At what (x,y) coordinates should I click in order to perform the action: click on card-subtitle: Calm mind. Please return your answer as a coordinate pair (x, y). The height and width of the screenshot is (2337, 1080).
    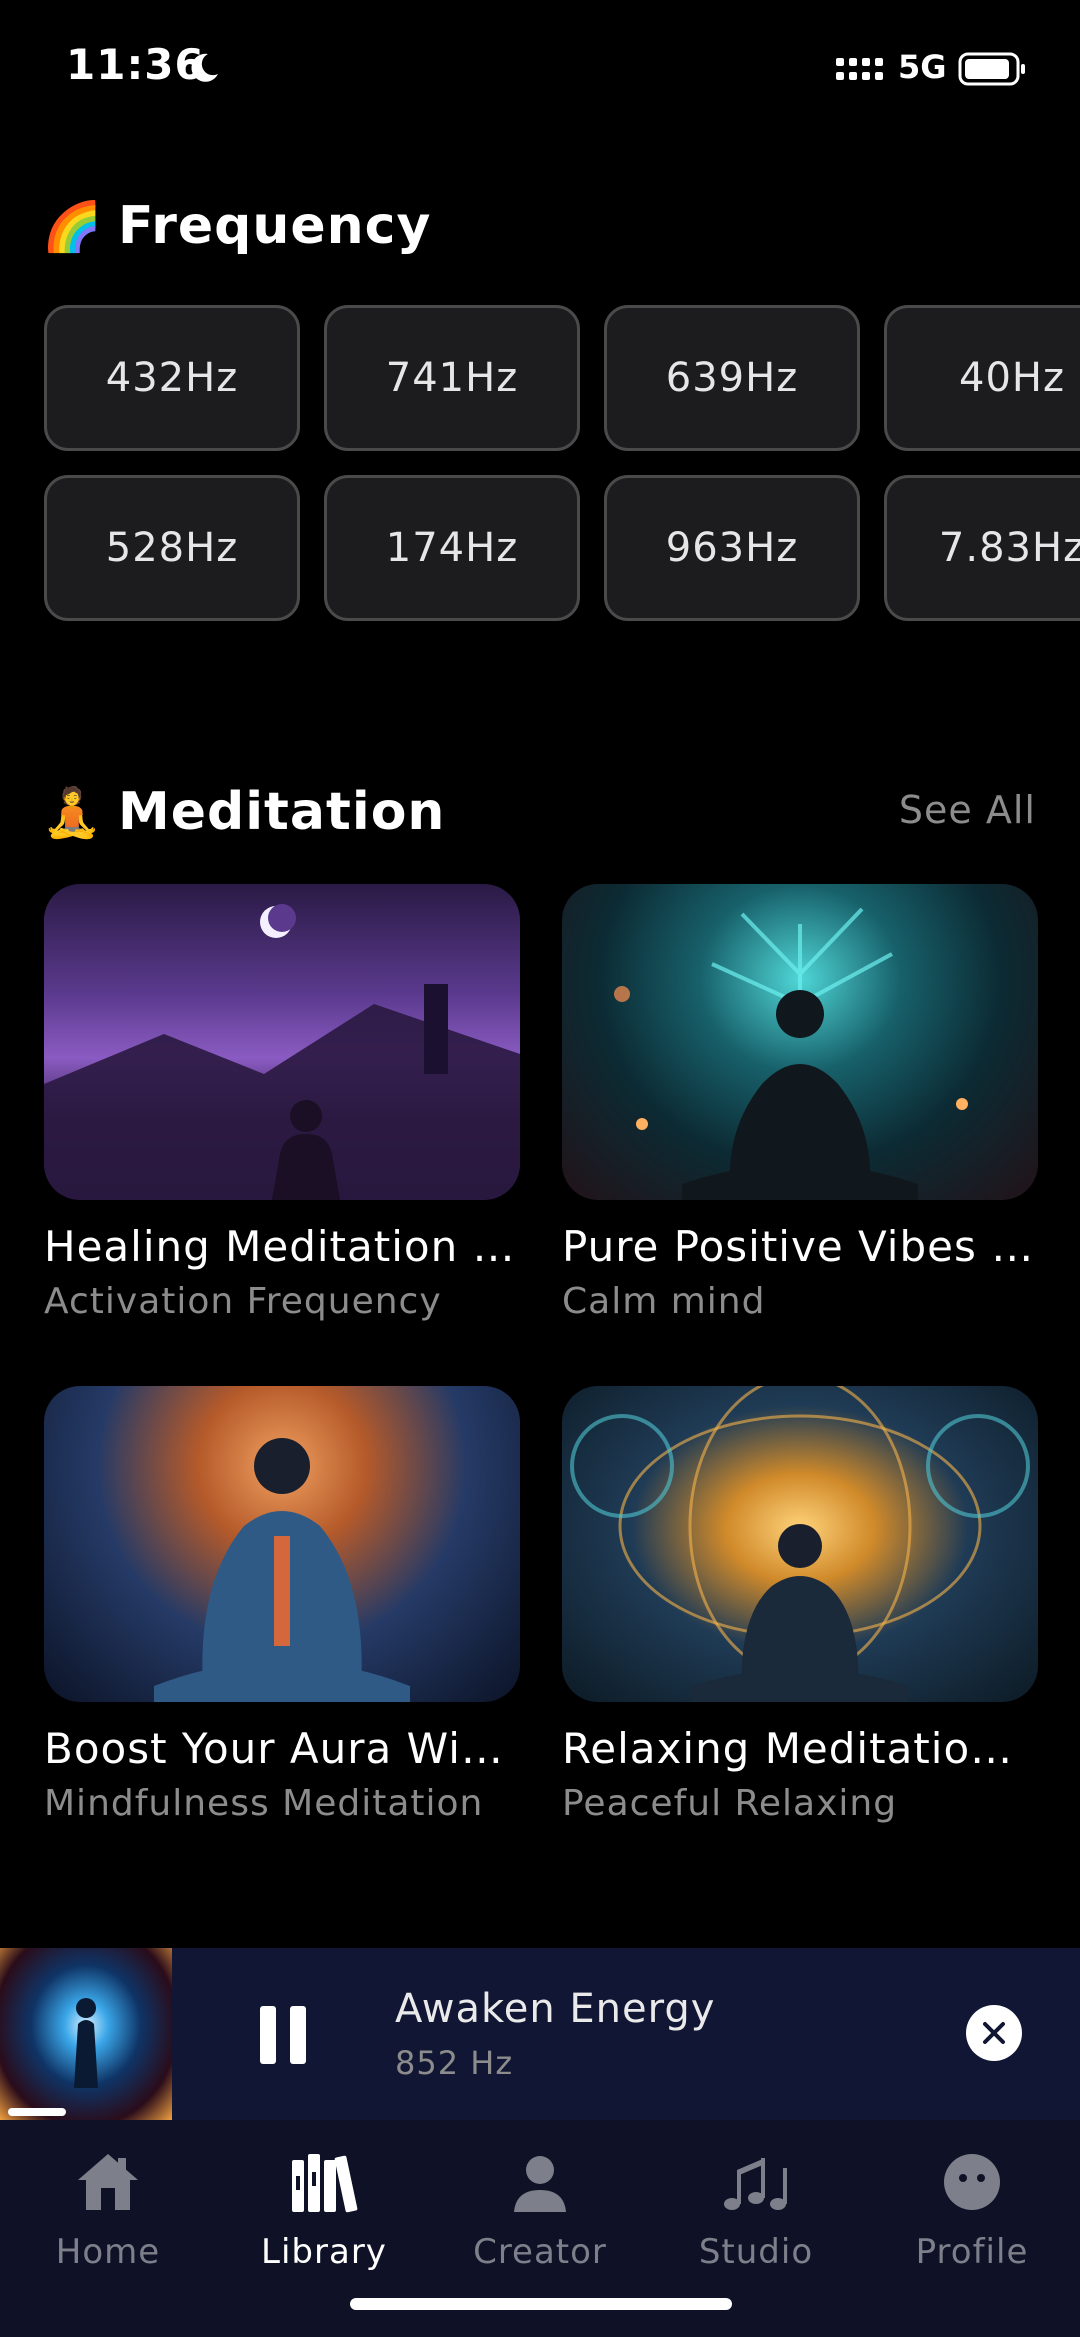
    Looking at the image, I should click on (664, 1301).